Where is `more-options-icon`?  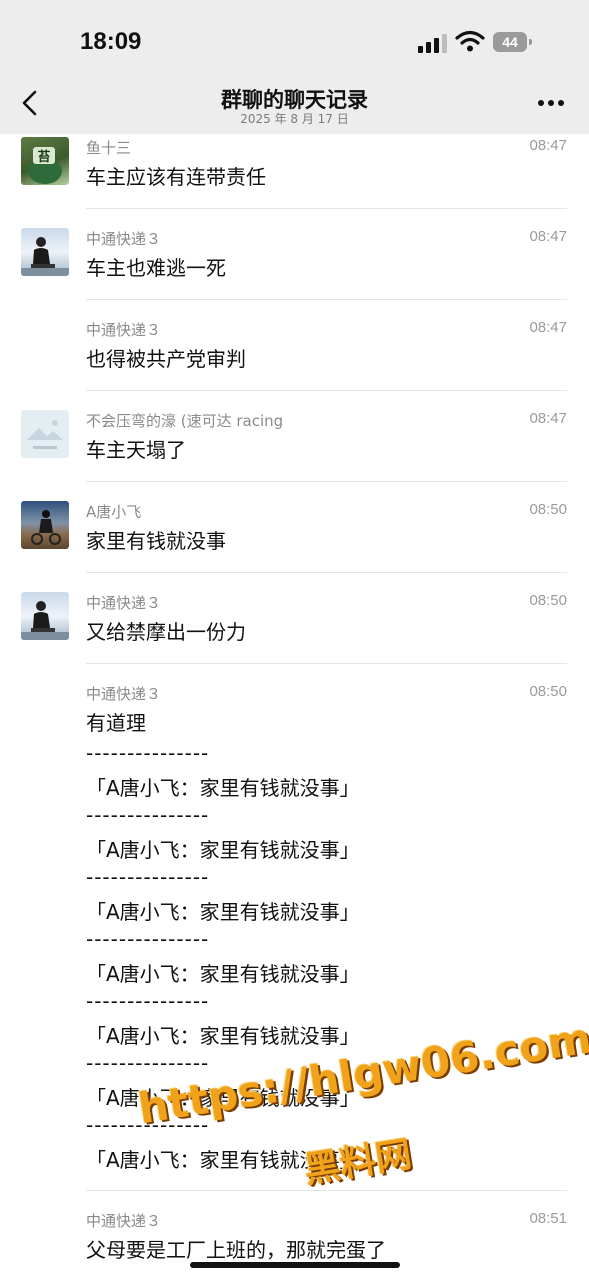 more-options-icon is located at coordinates (552, 104).